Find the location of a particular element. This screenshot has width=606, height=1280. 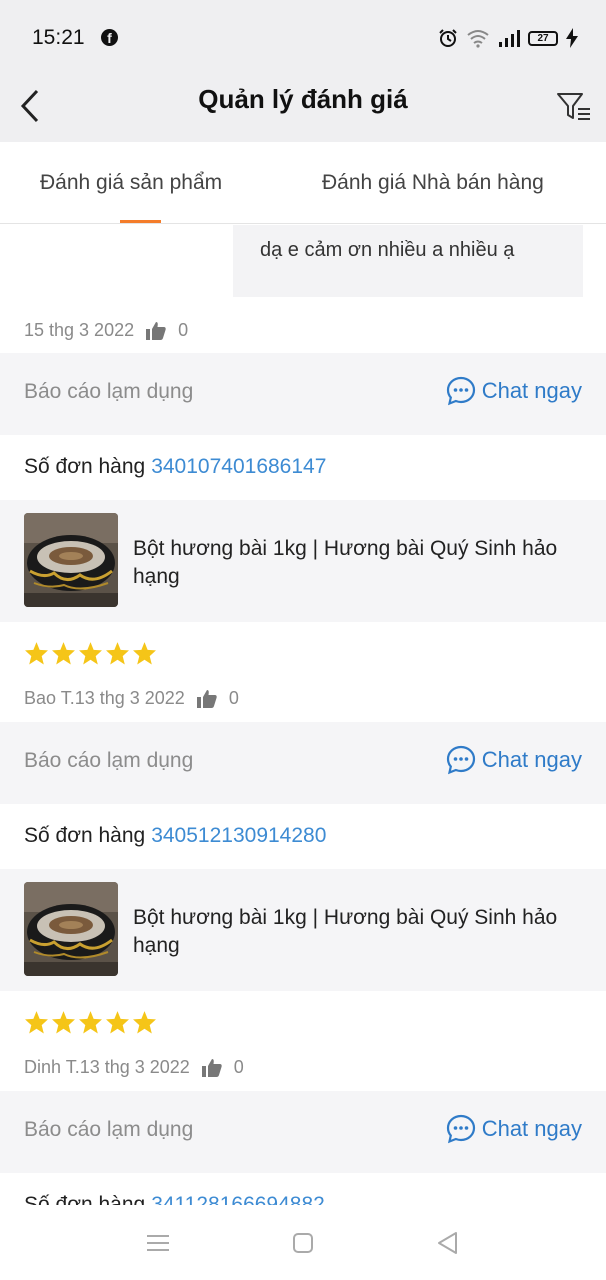

facebook-icon: f is located at coordinates (109, 37).